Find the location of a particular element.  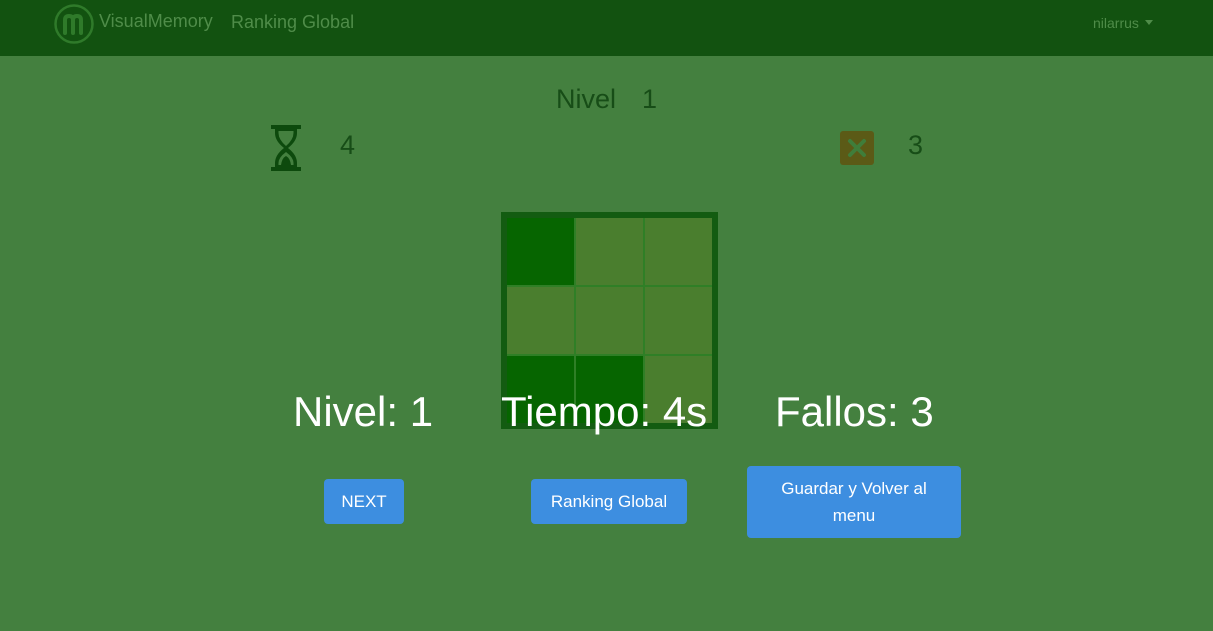

ranking-button: Ranking Global is located at coordinates (609, 501).